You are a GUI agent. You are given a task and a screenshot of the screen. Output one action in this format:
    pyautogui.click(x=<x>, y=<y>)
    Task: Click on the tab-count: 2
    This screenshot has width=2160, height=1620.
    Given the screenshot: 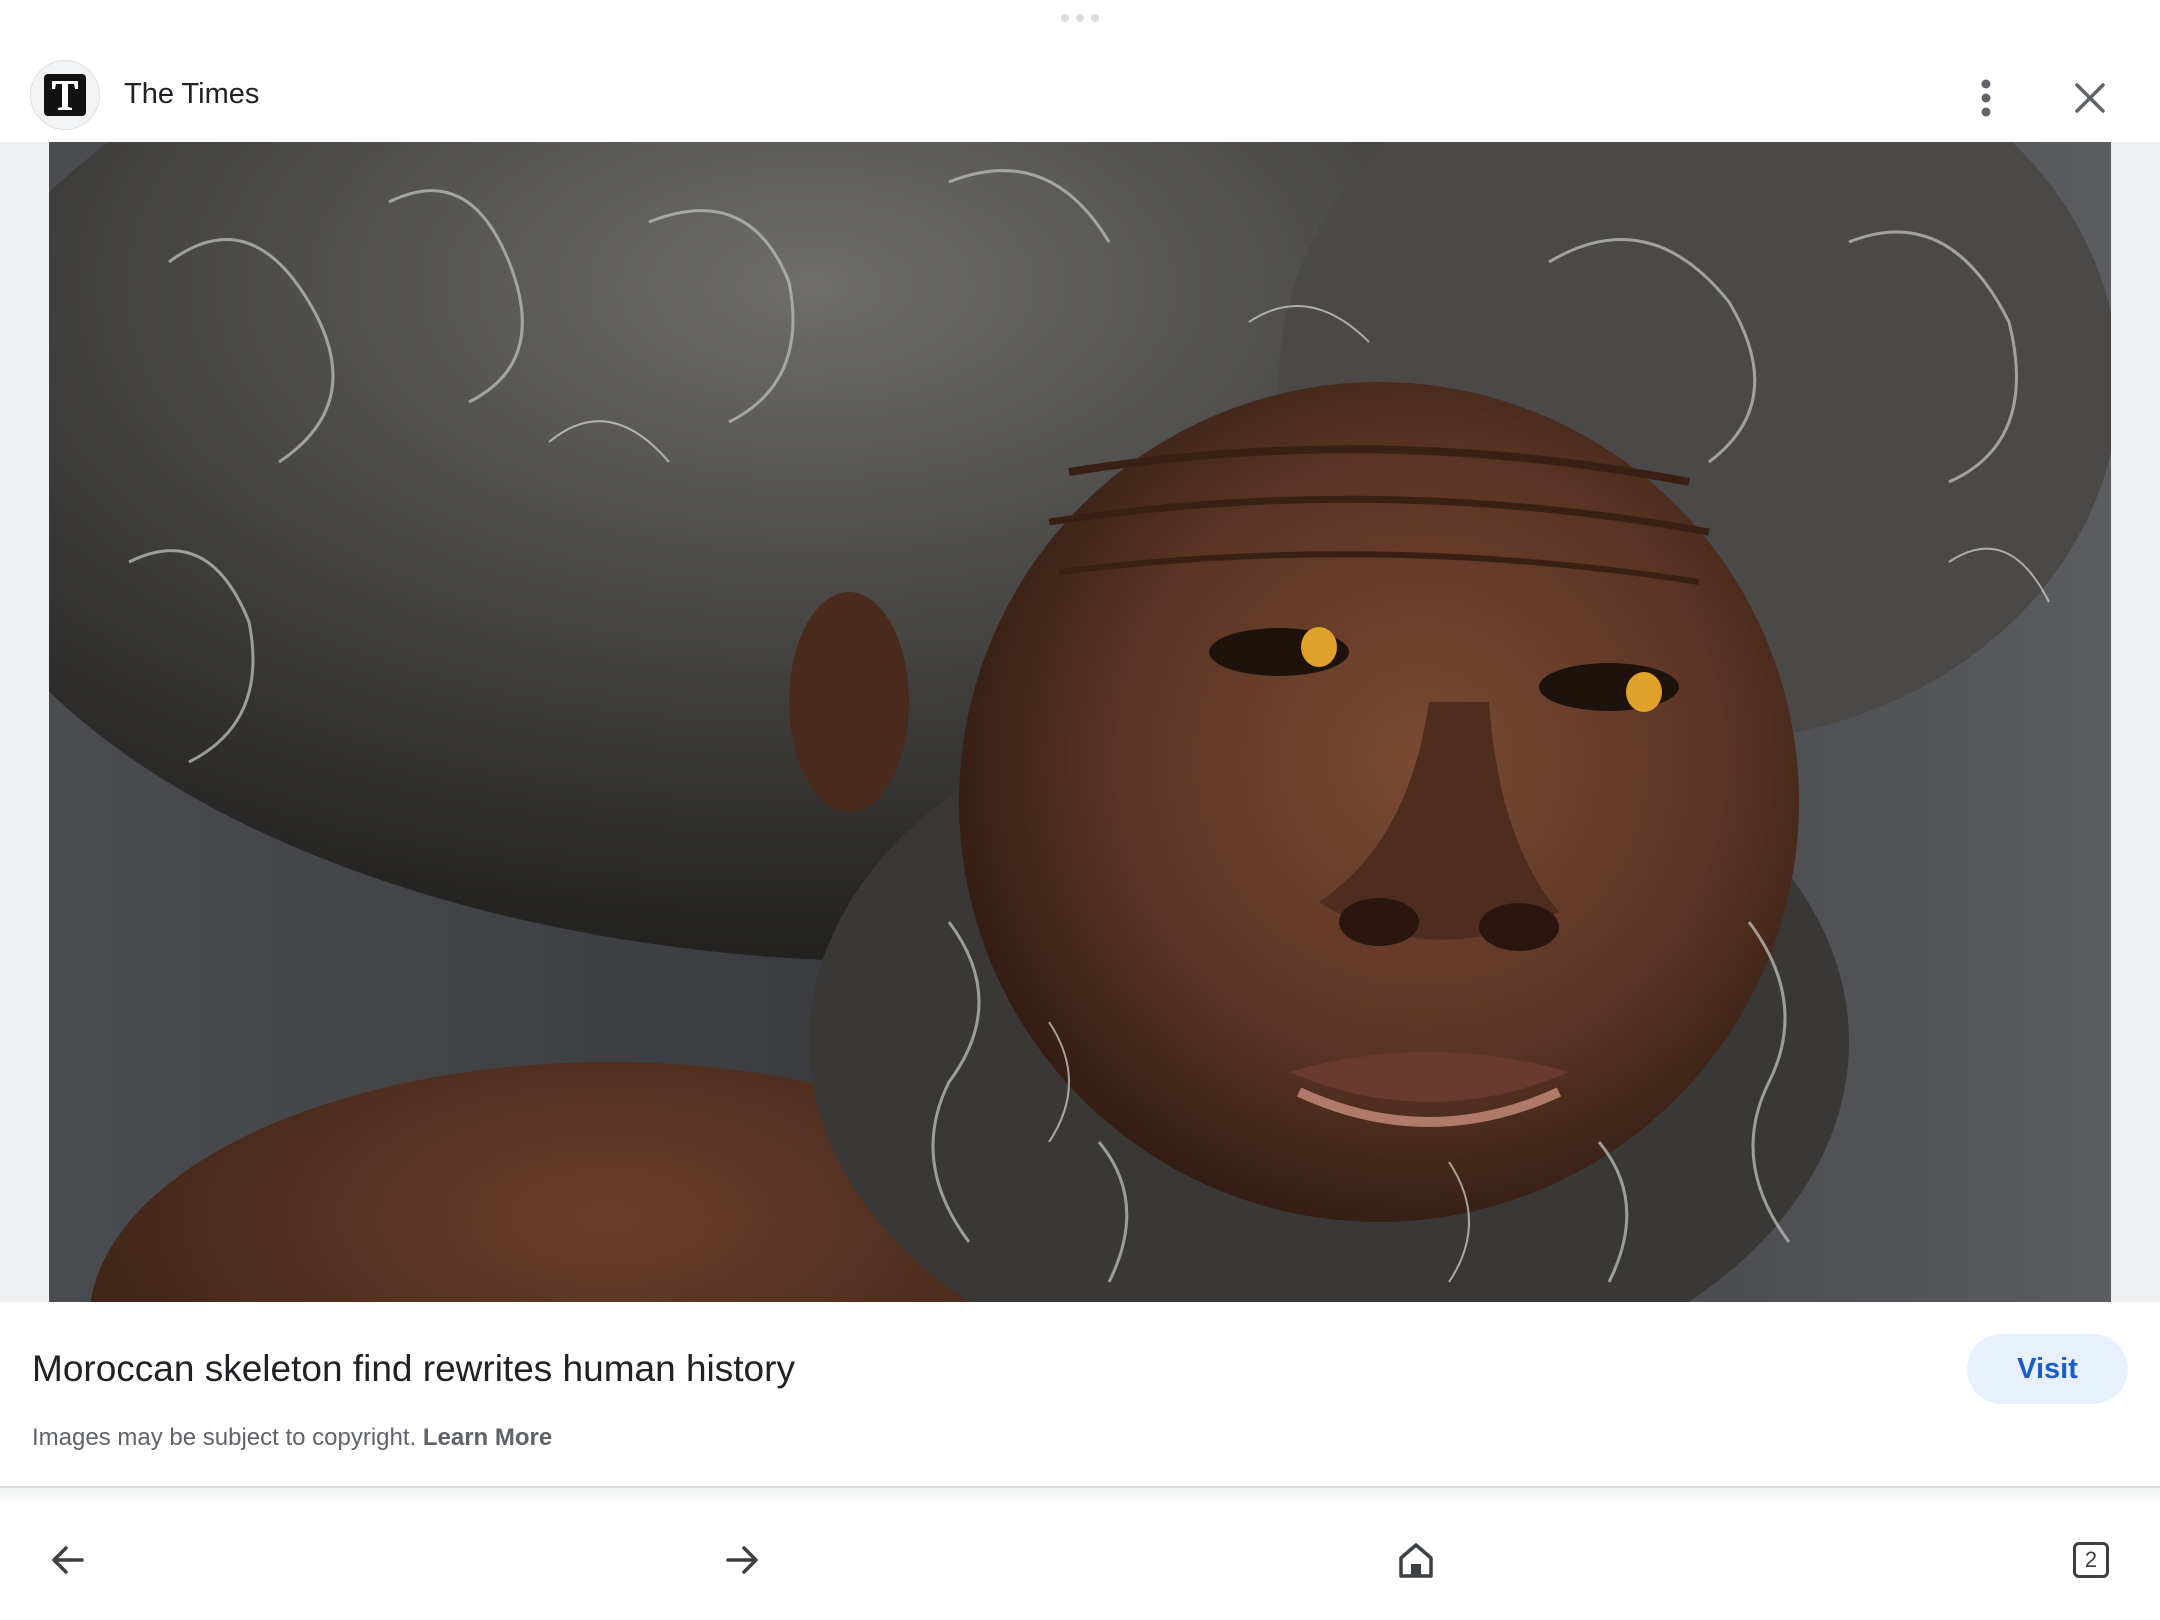 What is the action you would take?
    pyautogui.click(x=2091, y=1559)
    